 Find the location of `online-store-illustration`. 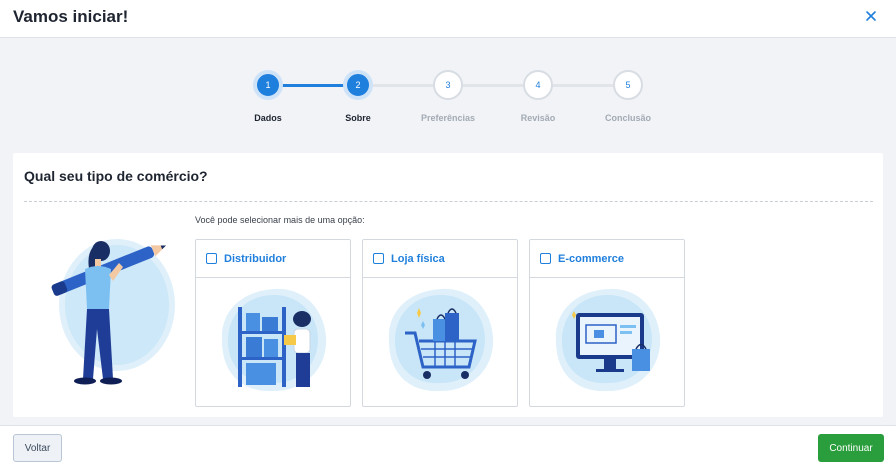

online-store-illustration is located at coordinates (608, 340).